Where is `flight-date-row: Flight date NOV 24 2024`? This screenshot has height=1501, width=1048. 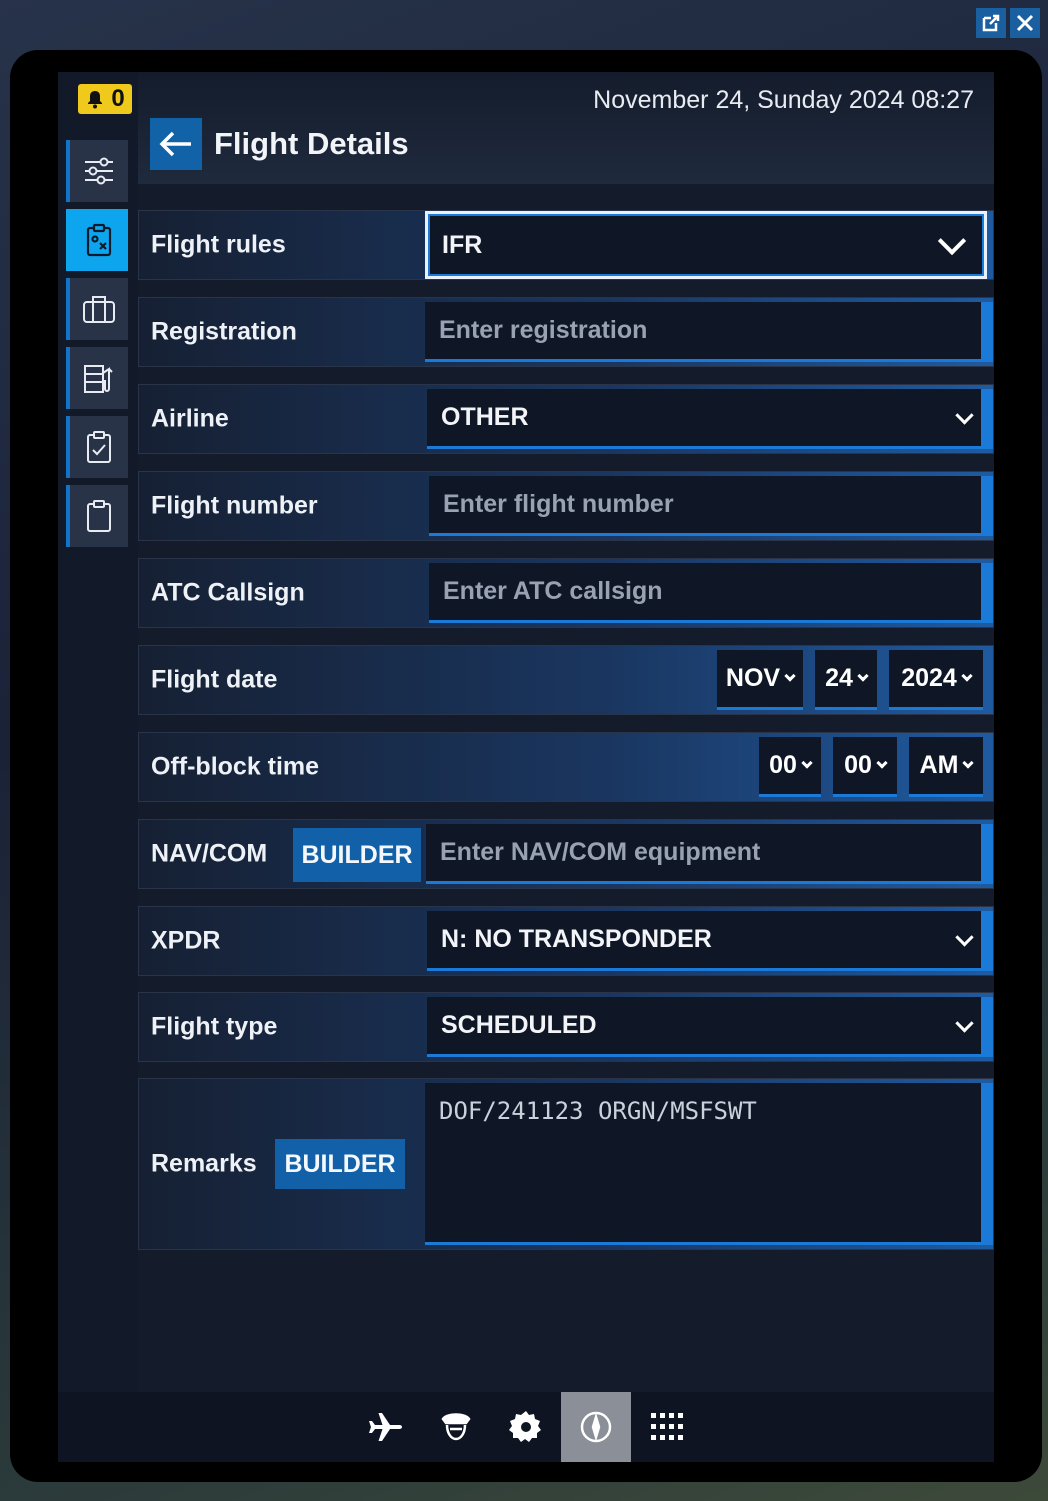 flight-date-row: Flight date NOV 24 2024 is located at coordinates (566, 680).